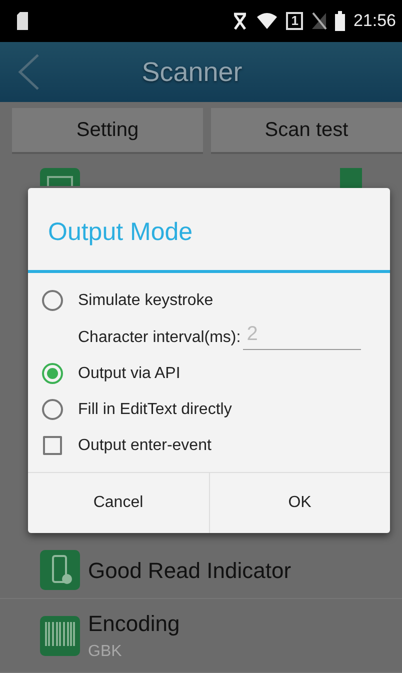 The image size is (402, 673). I want to click on tab: Scan test, so click(306, 131).